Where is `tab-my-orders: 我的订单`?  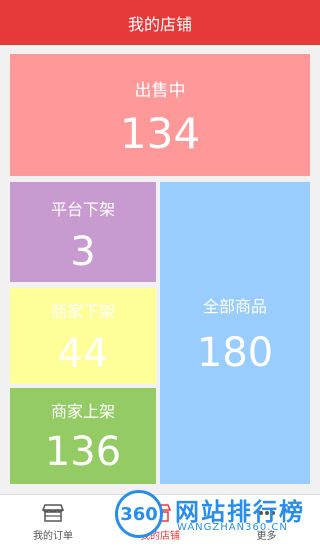
tab-my-orders: 我的订单 is located at coordinates (53, 521).